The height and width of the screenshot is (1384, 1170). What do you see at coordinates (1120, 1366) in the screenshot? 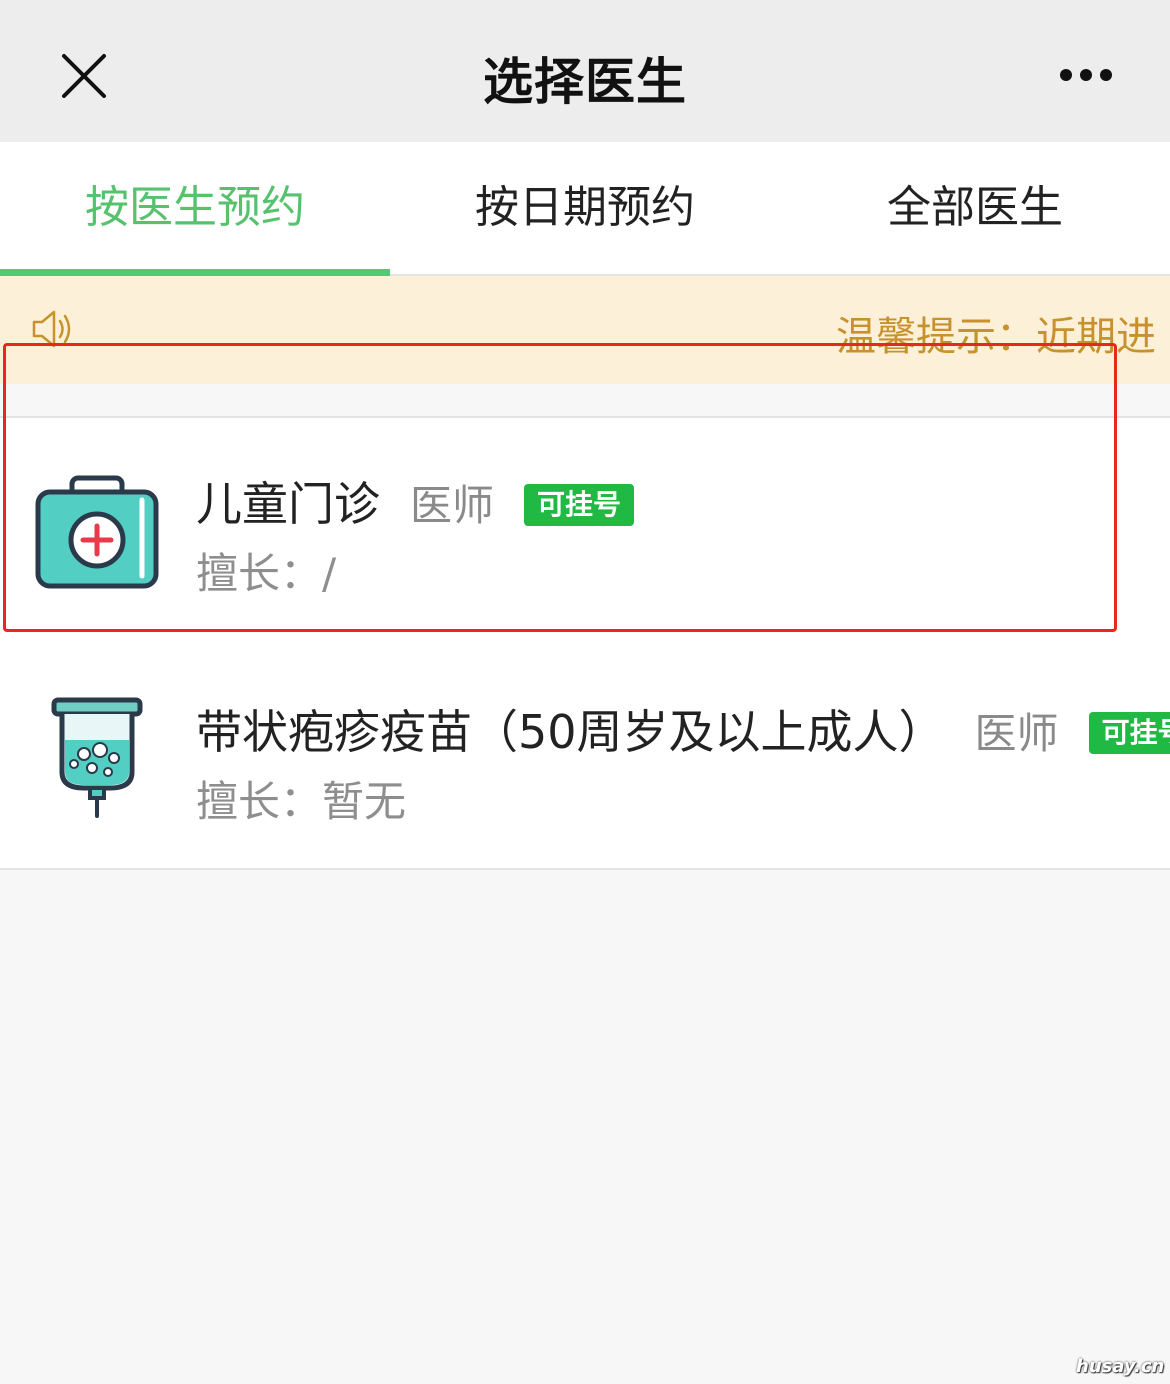
I see `watermark: husay.cn` at bounding box center [1120, 1366].